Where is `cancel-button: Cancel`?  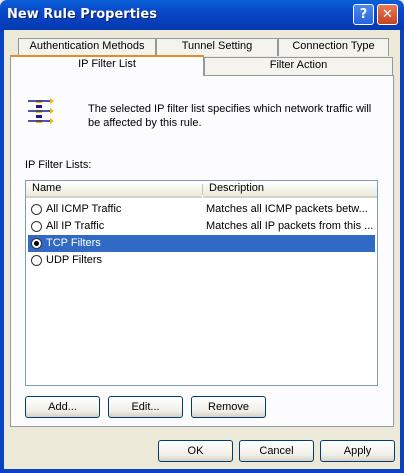
cancel-button: Cancel is located at coordinates (276, 451).